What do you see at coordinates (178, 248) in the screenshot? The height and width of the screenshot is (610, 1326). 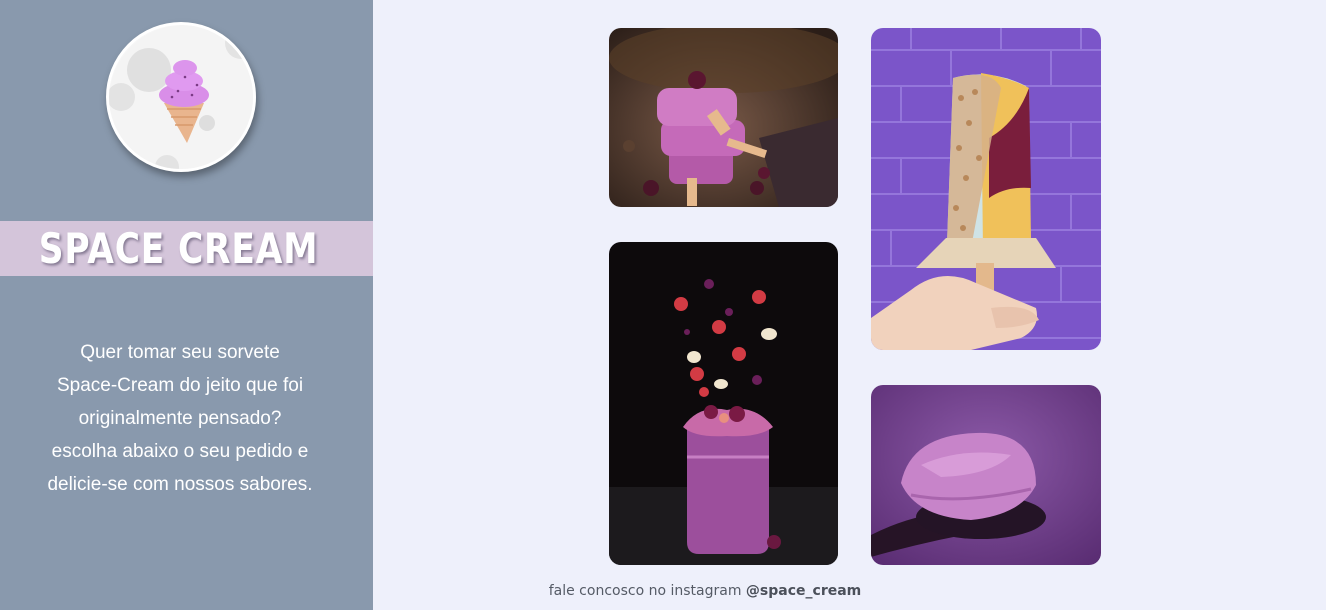 I see `brand-title: SPACE CREAM` at bounding box center [178, 248].